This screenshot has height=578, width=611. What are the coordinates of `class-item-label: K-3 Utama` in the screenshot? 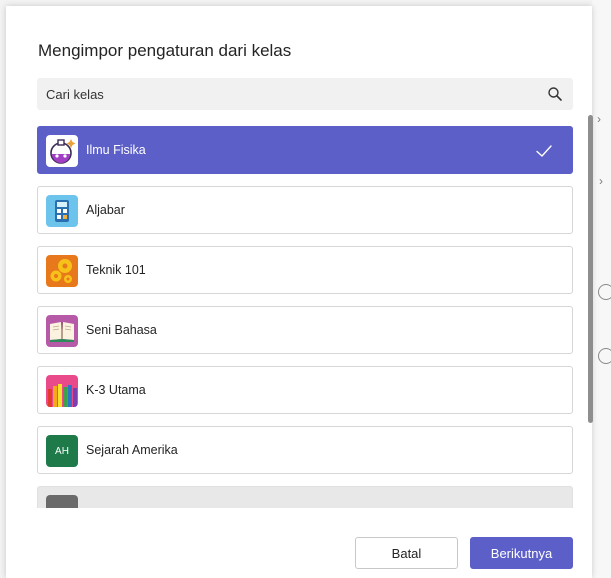 It's located at (116, 390).